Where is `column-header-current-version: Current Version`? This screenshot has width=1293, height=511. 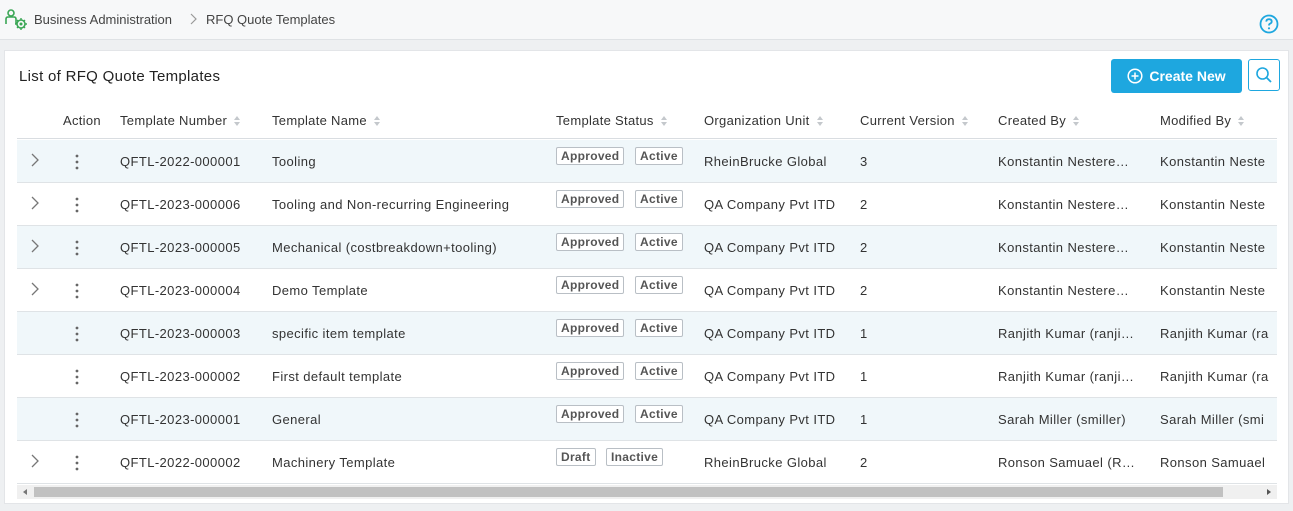
column-header-current-version: Current Version is located at coordinates (914, 120).